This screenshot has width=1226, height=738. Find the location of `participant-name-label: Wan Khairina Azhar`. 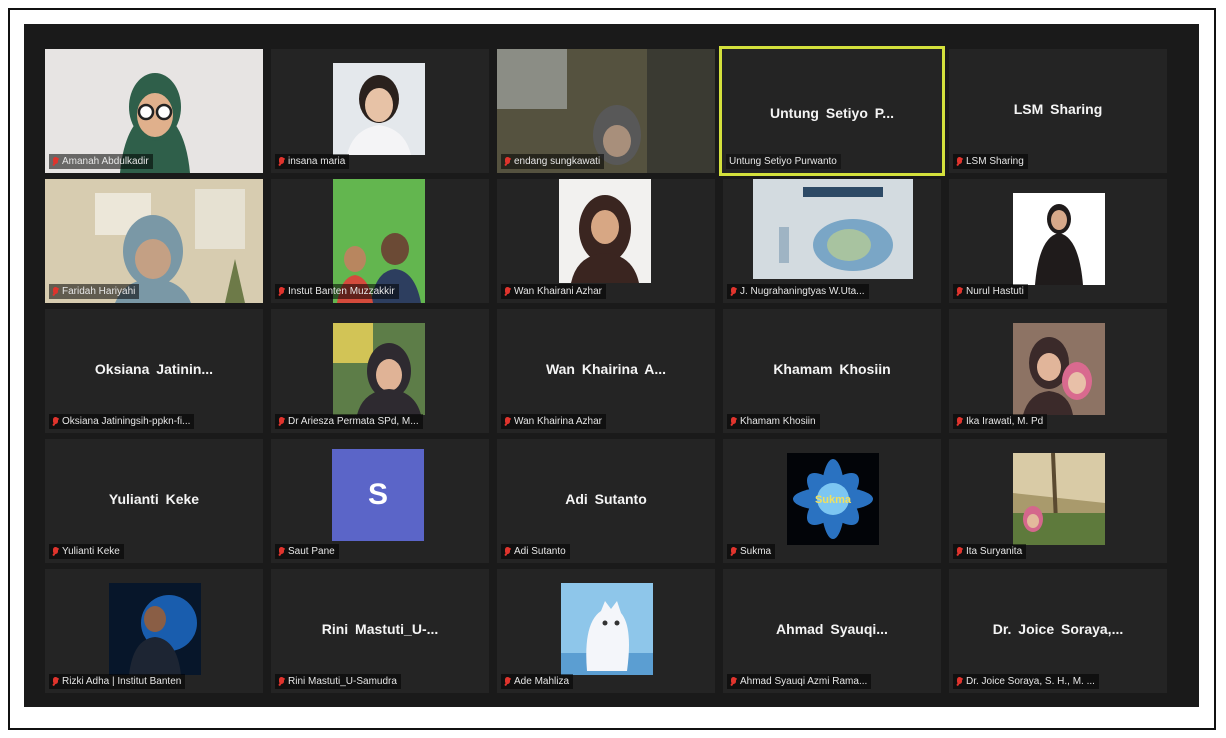

participant-name-label: Wan Khairina Azhar is located at coordinates (554, 421).